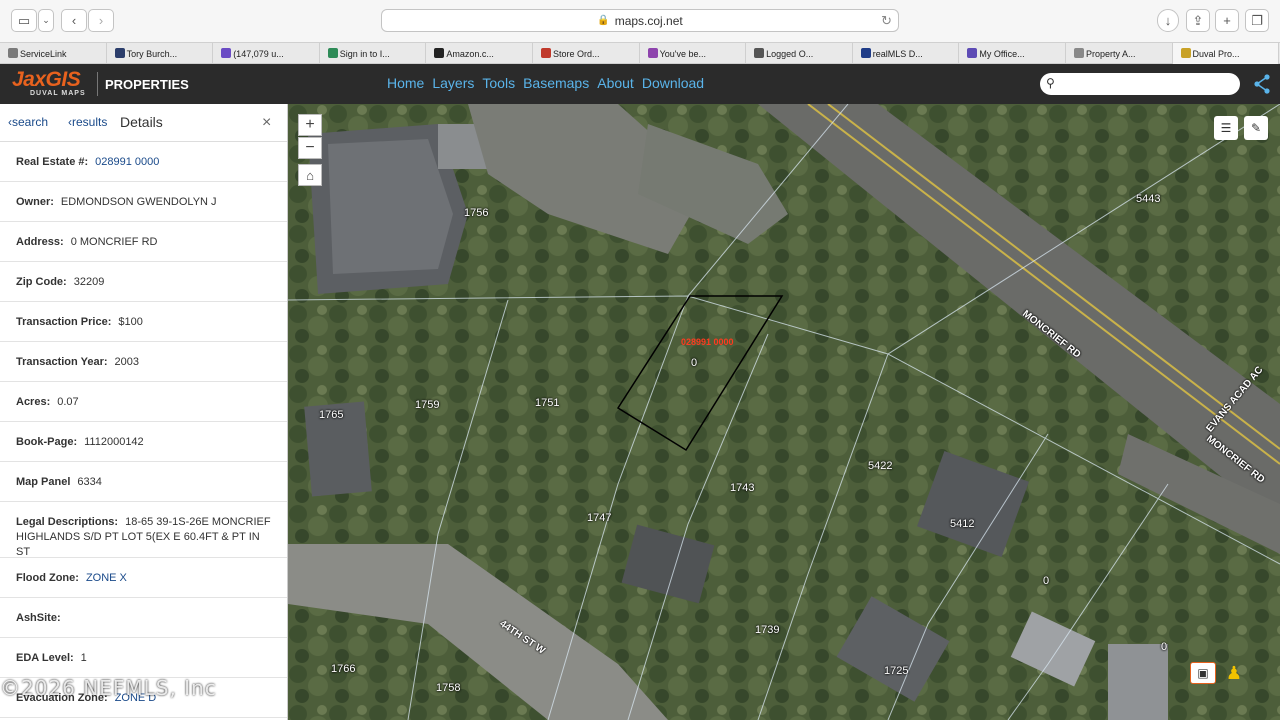 This screenshot has height=720, width=1280. I want to click on back-to-results-link: ‹results, so click(87, 122).